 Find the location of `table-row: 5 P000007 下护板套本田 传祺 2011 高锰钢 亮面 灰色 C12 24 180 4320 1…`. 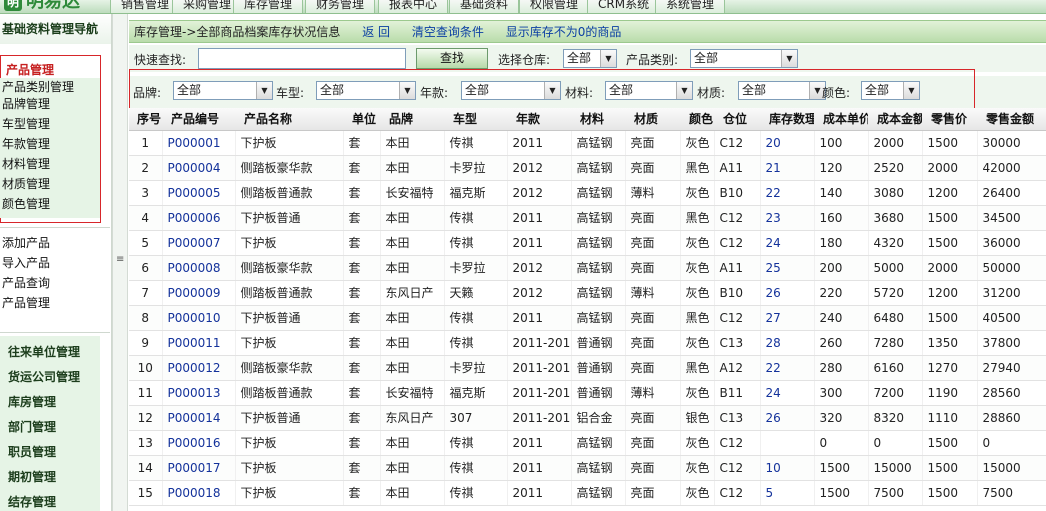

table-row: 5 P000007 下护板套本田 传祺 2011 高锰钢 亮面 灰色 C12 24 180 4320 1… is located at coordinates (587, 243).